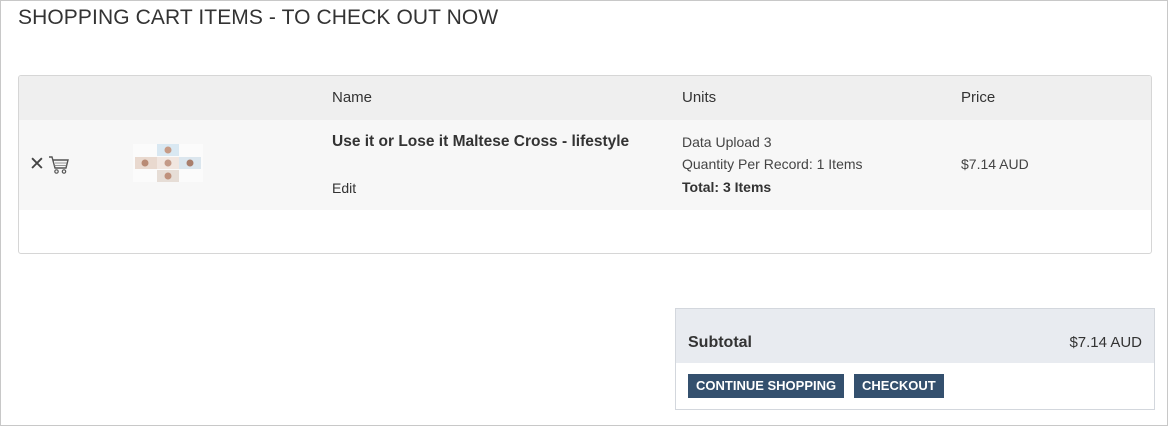  I want to click on column-header-units: Units, so click(699, 97).